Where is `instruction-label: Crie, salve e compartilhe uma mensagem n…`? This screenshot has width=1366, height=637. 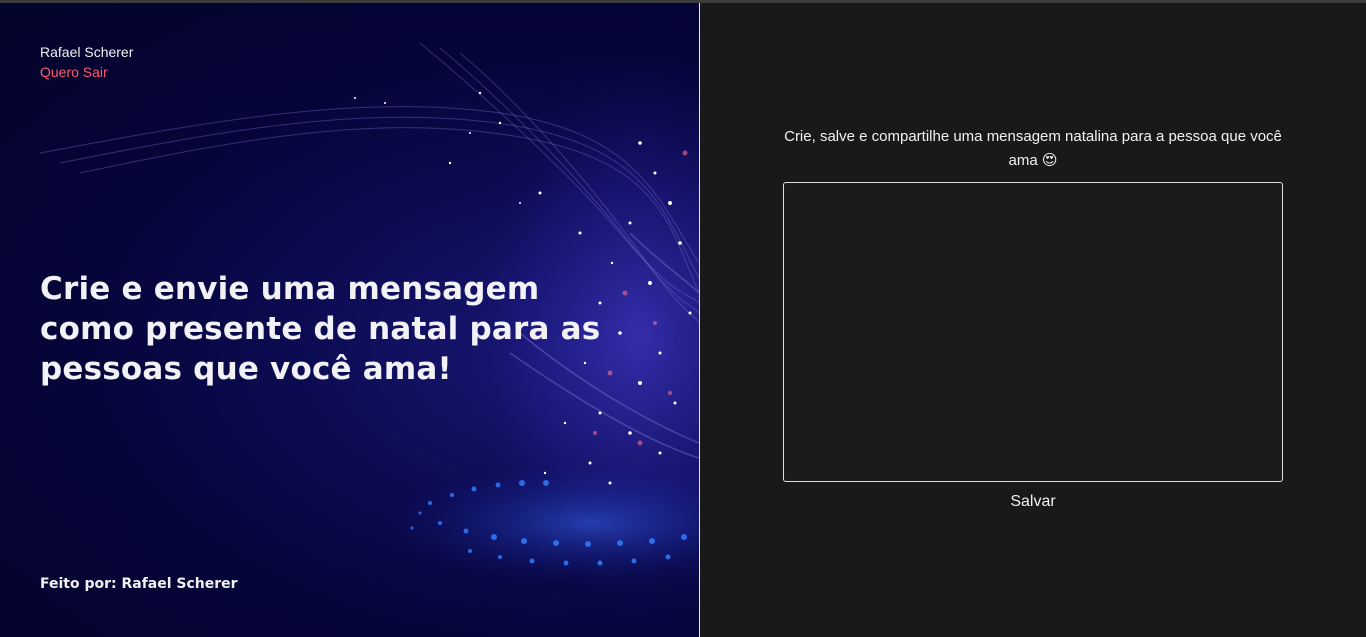
instruction-label: Crie, salve e compartilhe uma mensagem n… is located at coordinates (1033, 148).